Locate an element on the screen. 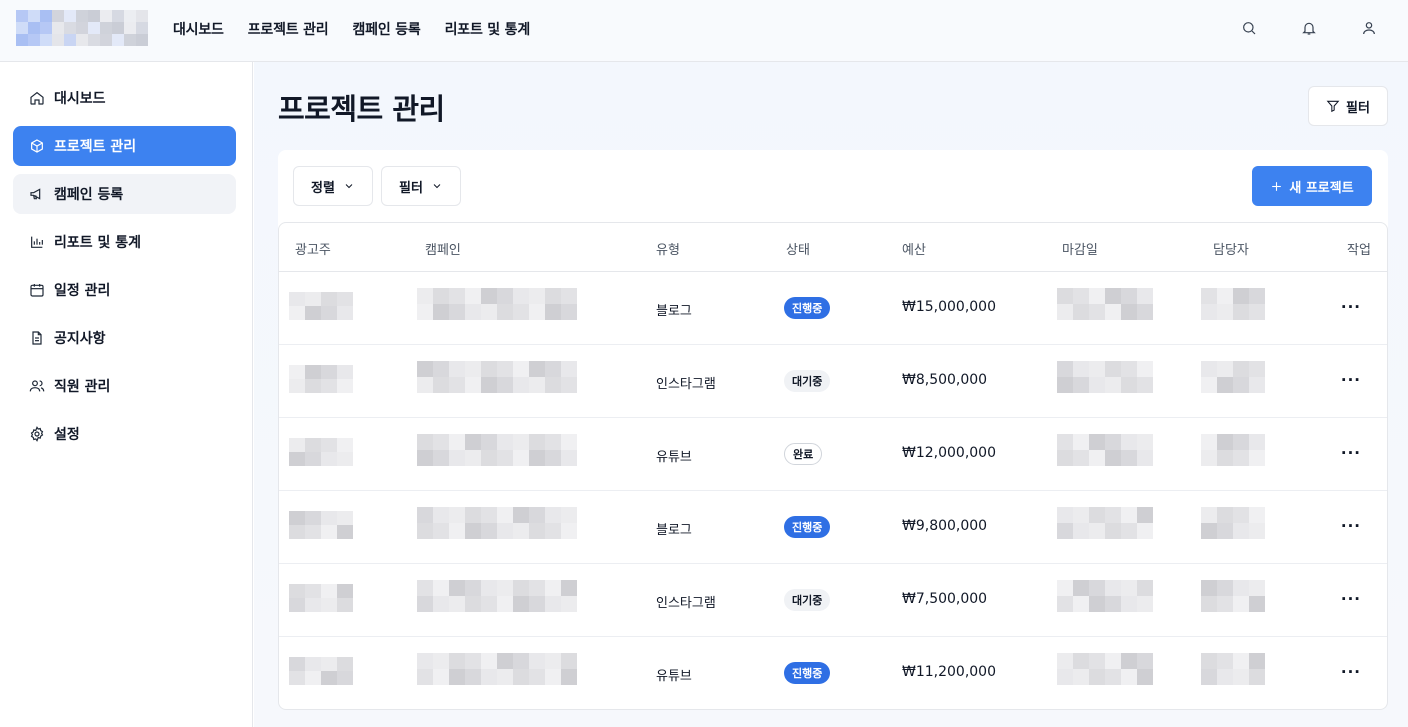 This screenshot has height=727, width=1408. column-header: 캠페인 is located at coordinates (443, 248).